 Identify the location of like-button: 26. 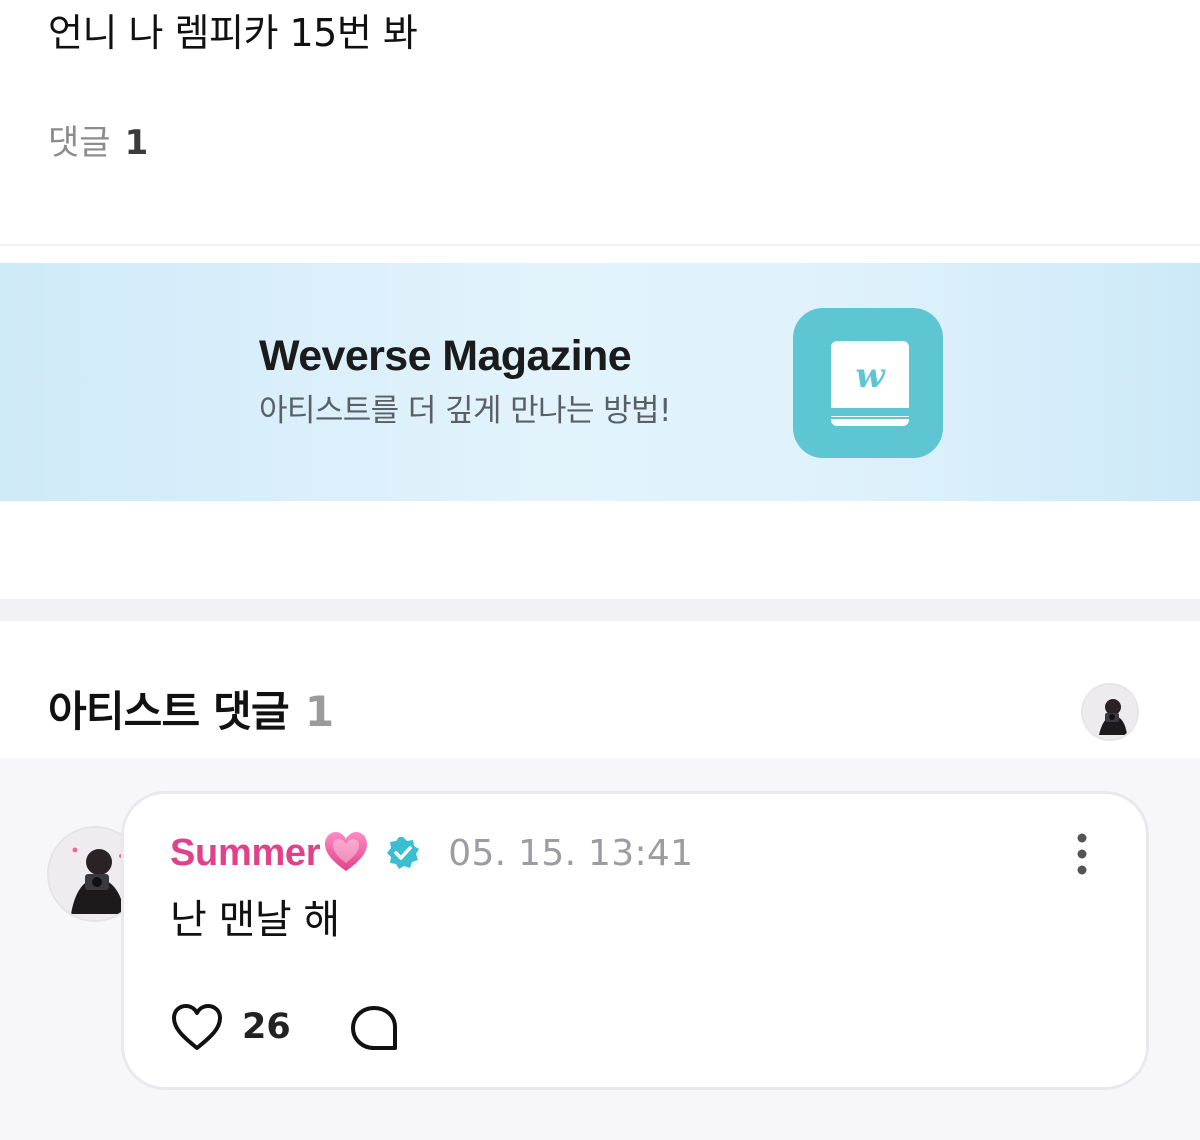
(230, 1027).